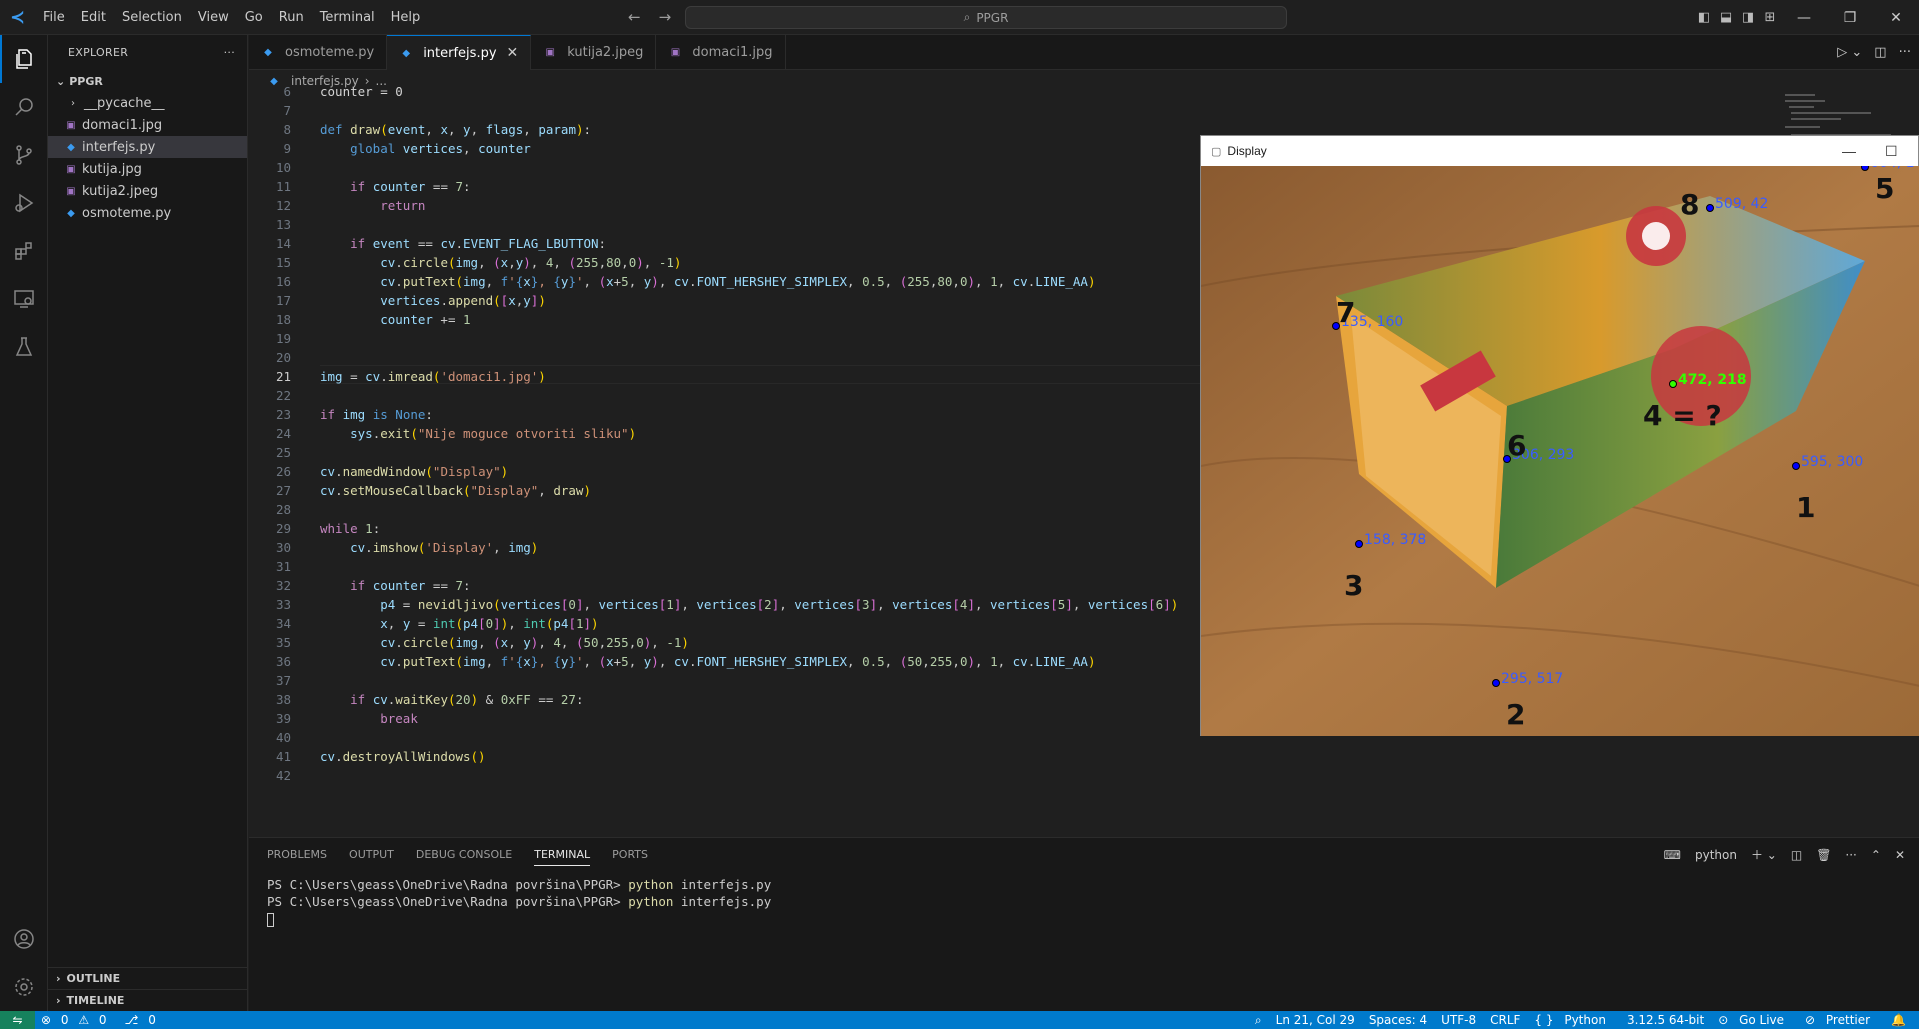  Describe the element at coordinates (1796, 855) in the screenshot. I see `split-terminal-icon: ◫` at that location.